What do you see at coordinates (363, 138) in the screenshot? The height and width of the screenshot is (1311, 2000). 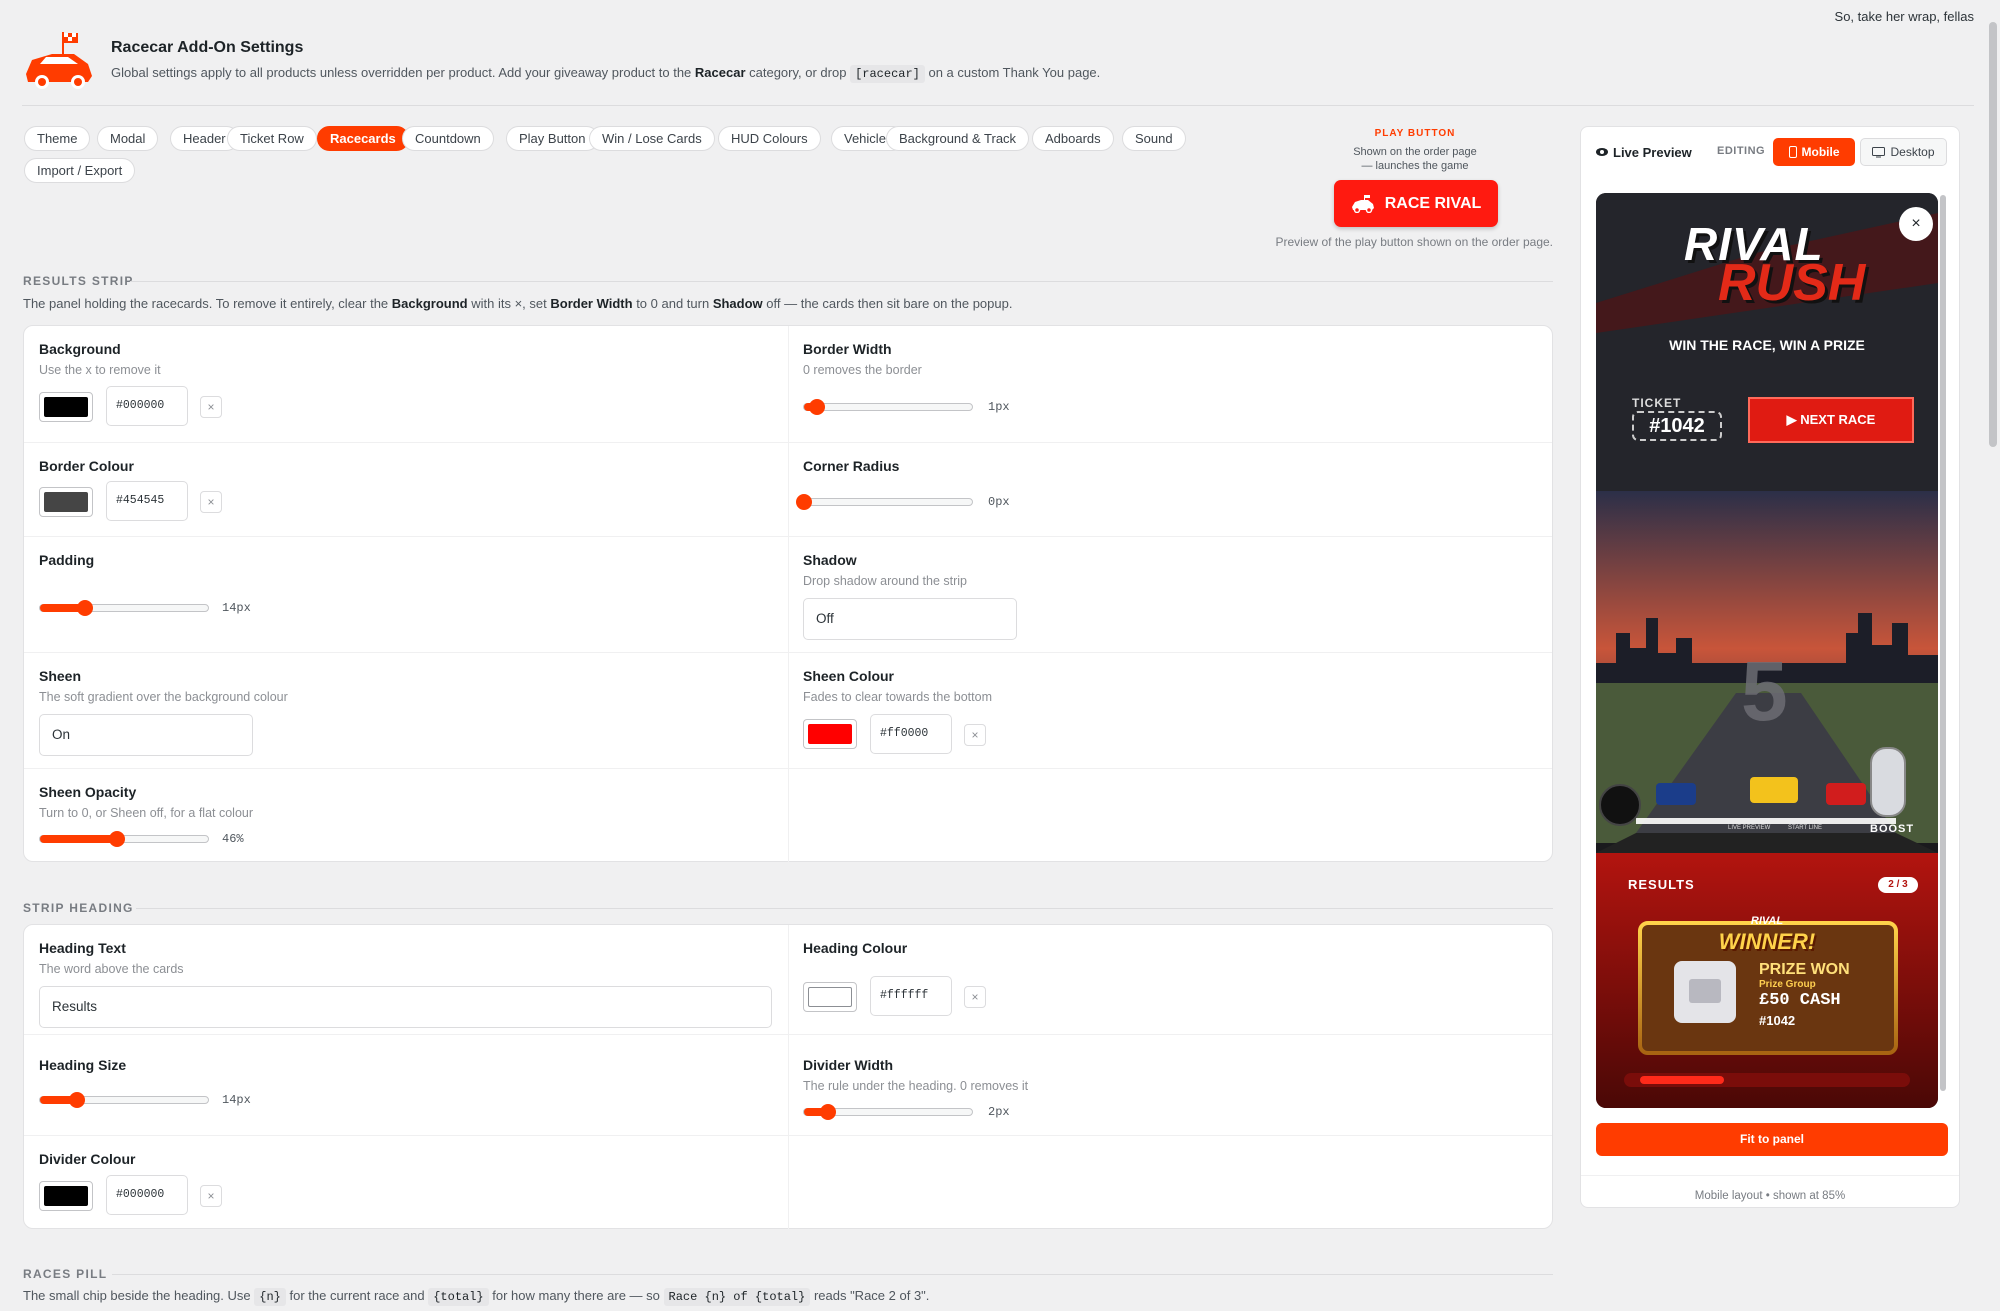 I see `tab-racecards: Racecards` at bounding box center [363, 138].